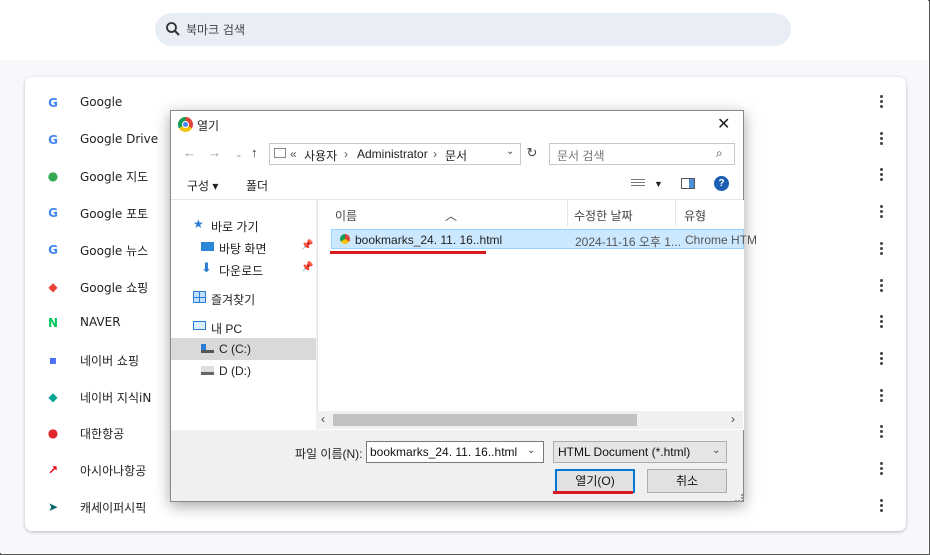  What do you see at coordinates (473, 29) in the screenshot?
I see `bookmark-search-input: 북마크 검색` at bounding box center [473, 29].